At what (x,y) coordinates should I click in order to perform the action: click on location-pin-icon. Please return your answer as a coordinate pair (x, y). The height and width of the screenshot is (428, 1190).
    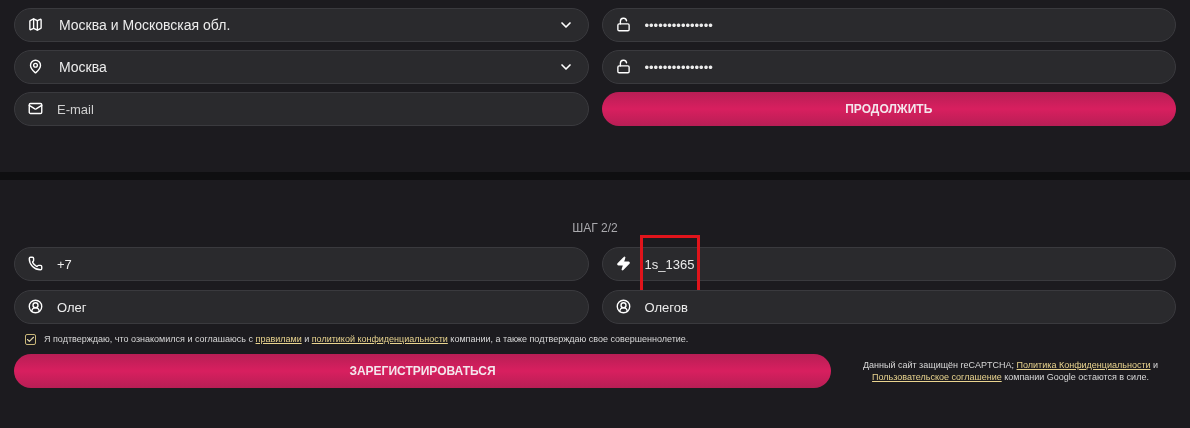
    Looking at the image, I should click on (35, 66).